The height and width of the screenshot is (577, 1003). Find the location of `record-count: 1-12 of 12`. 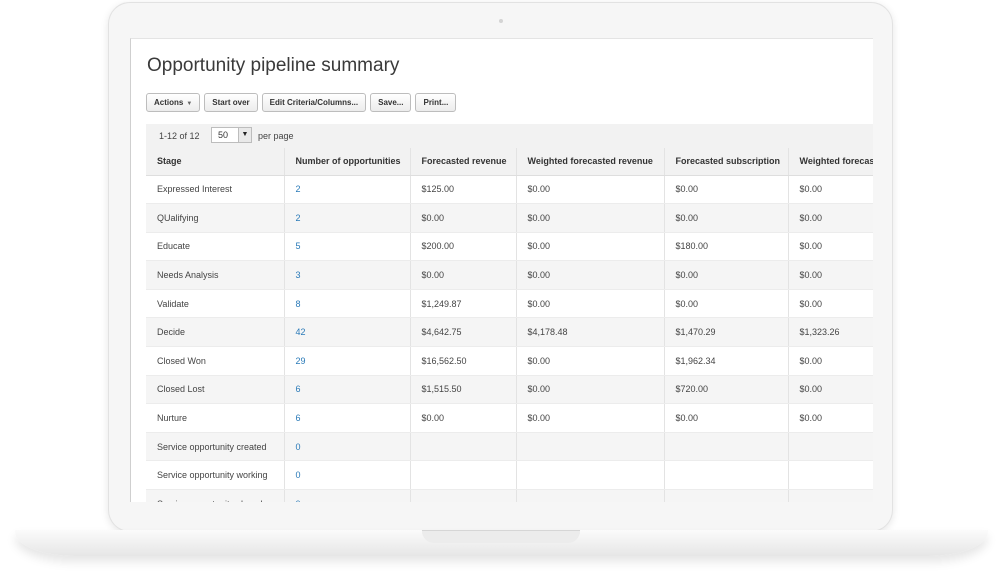

record-count: 1-12 of 12 is located at coordinates (179, 136).